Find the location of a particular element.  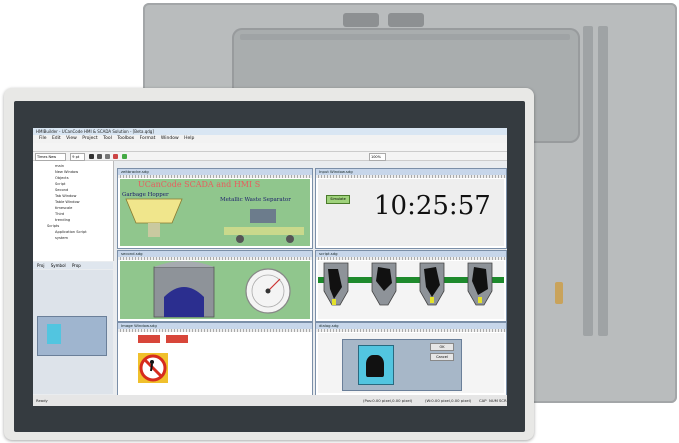

font-size-select: 9 pt is located at coordinates (78, 157).